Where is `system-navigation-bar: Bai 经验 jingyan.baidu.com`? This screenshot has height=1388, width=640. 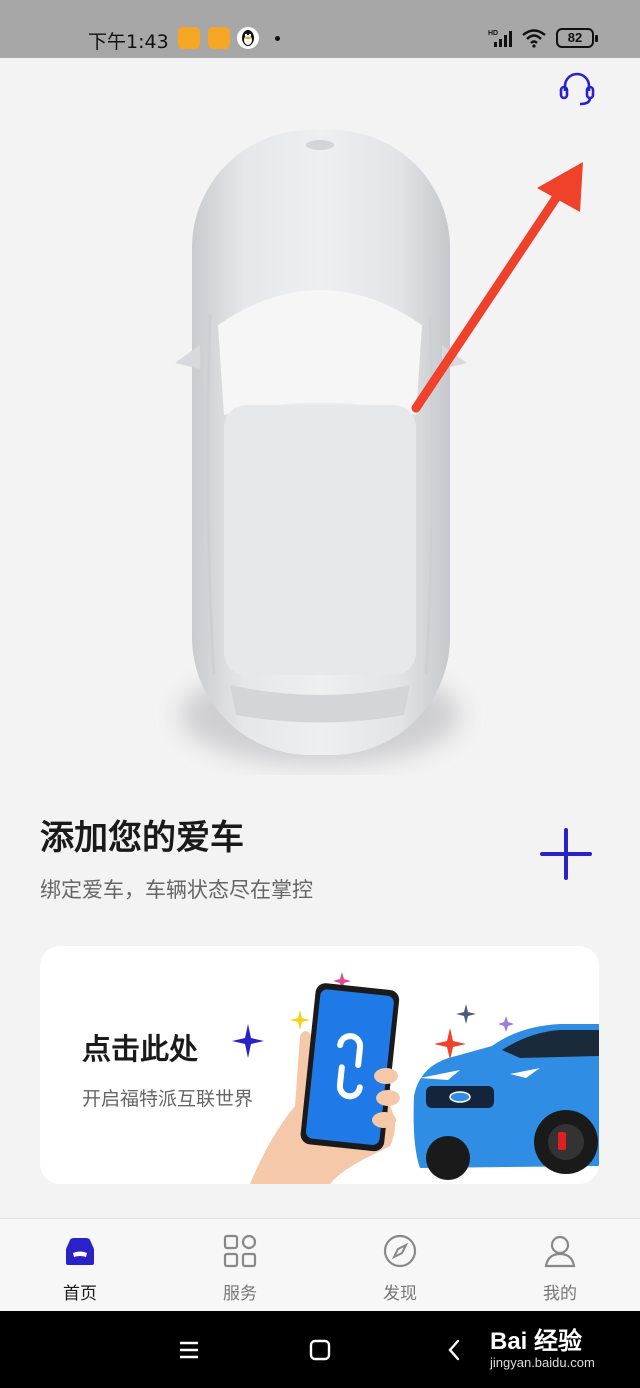 system-navigation-bar: Bai 经验 jingyan.baidu.com is located at coordinates (320, 1349).